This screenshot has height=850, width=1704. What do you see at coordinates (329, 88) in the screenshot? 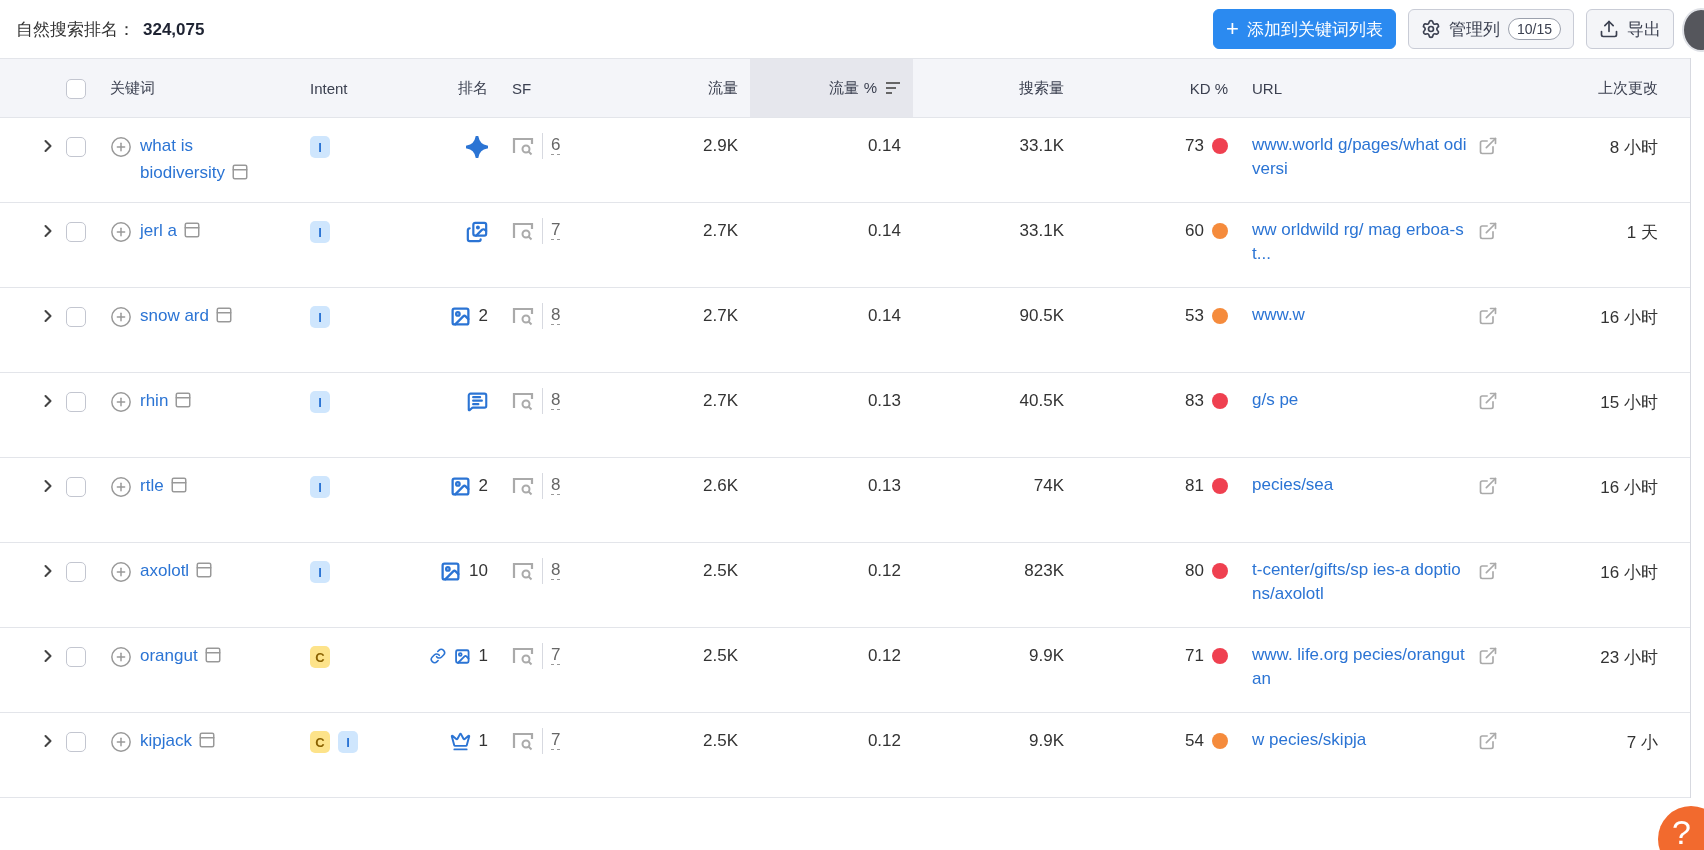
I see `column-header: Intent` at bounding box center [329, 88].